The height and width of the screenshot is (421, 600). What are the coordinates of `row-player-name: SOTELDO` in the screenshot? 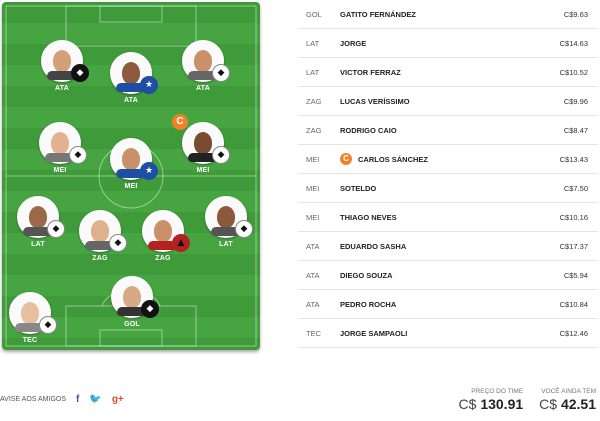 It's located at (429, 188).